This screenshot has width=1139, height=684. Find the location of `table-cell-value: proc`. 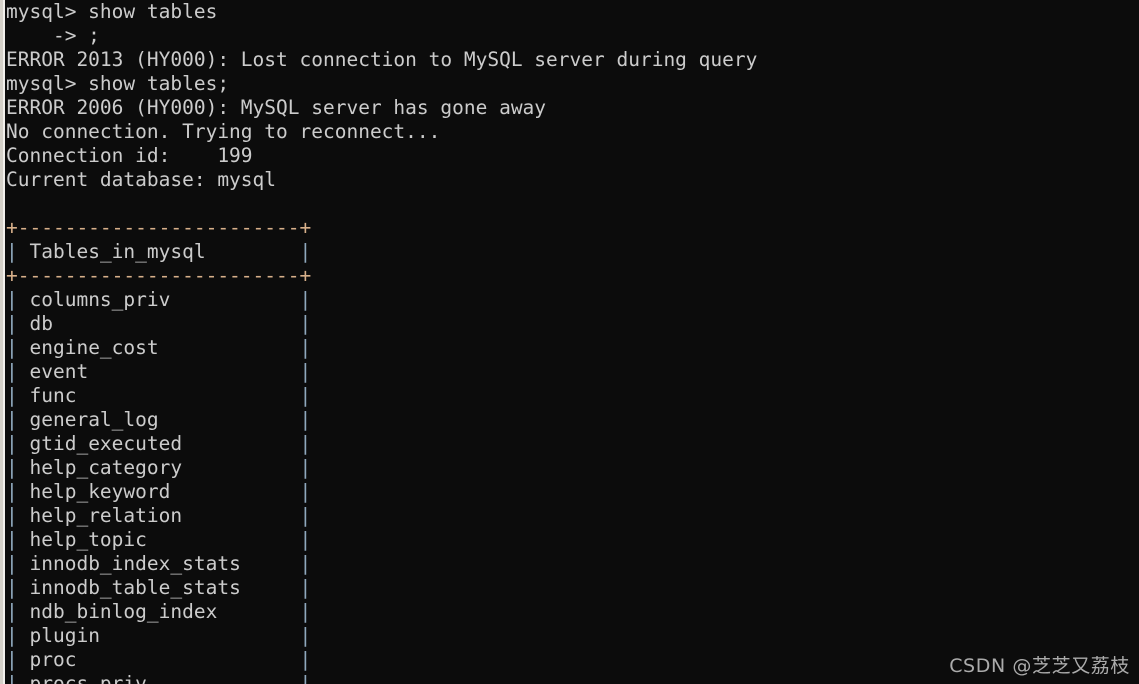

table-cell-value: proc is located at coordinates (47, 659).